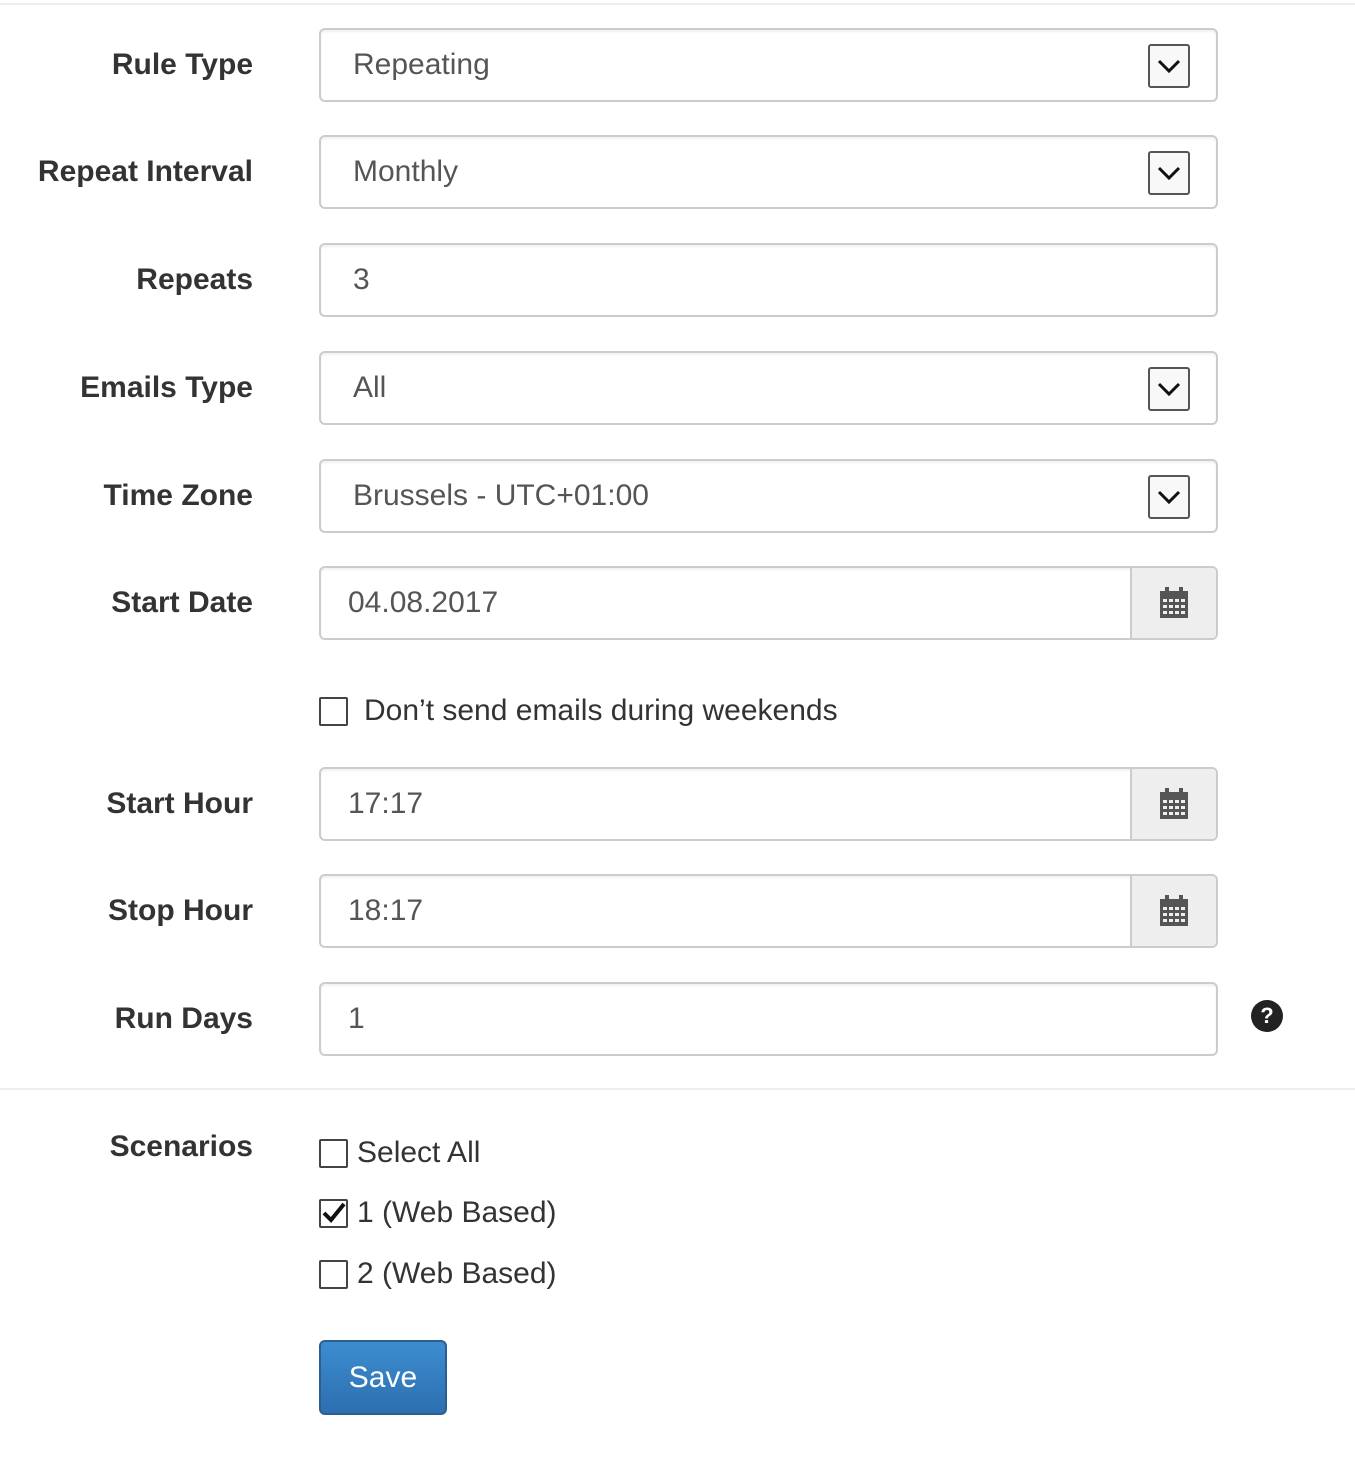  I want to click on repeat-interval-label: Repeat Interval, so click(145, 171).